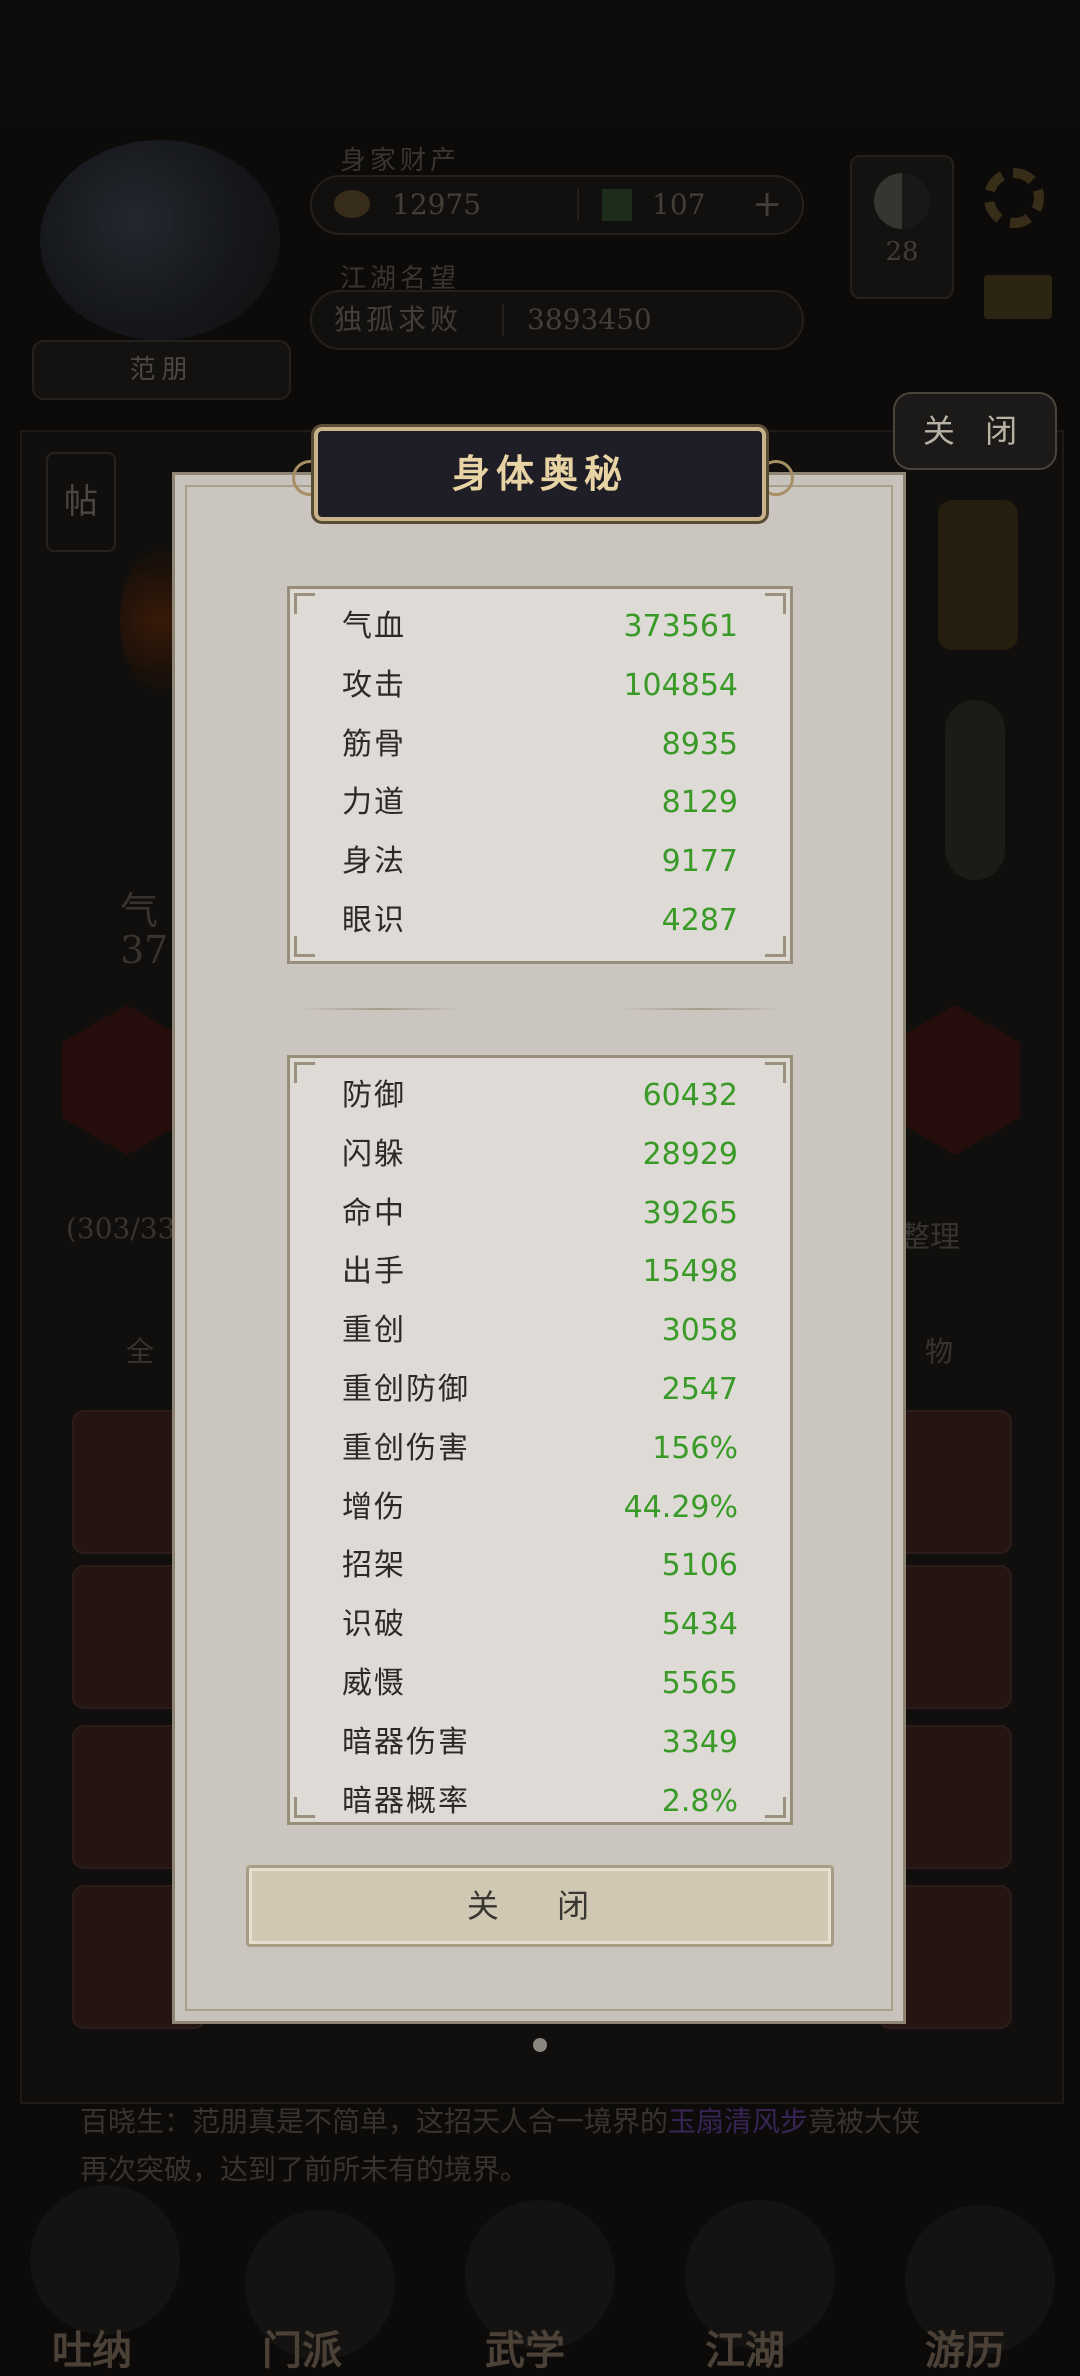  I want to click on base-stats-panel: 气血 373561 攻击 104854 筋骨 8935 力道 8129 身法 9177 眼识 4287, so click(540, 775).